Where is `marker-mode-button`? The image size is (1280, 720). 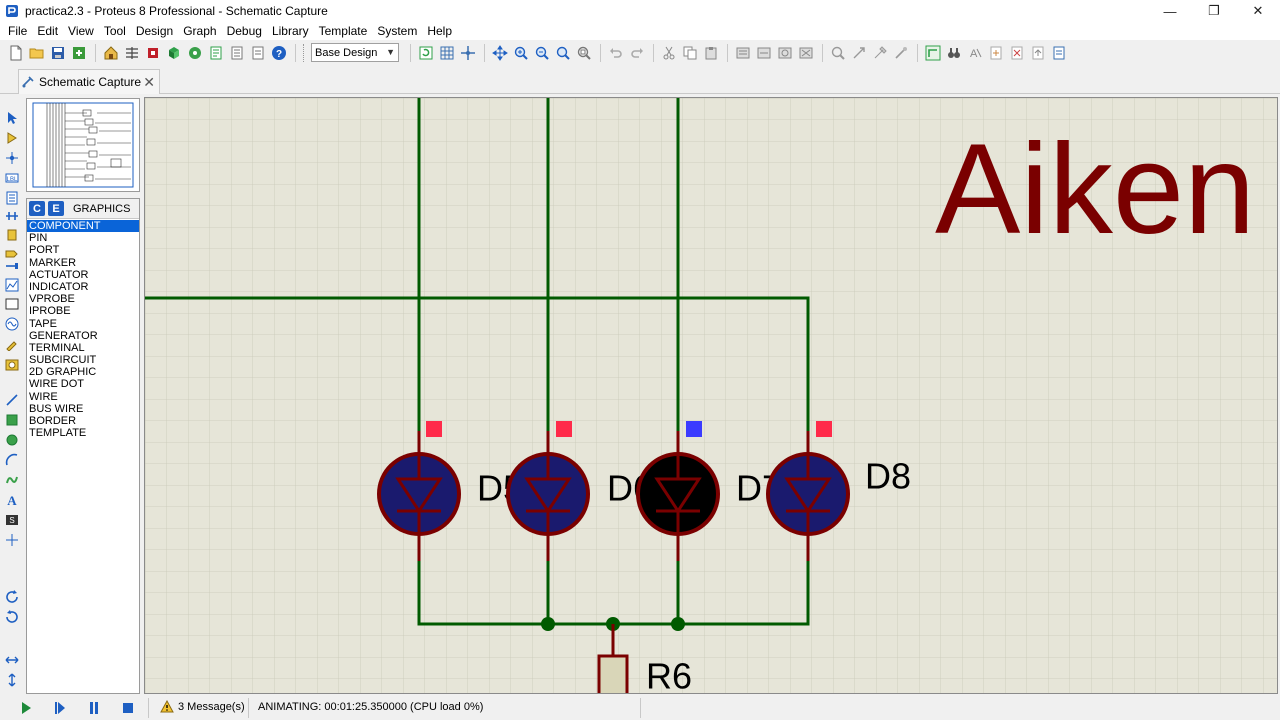 marker-mode-button is located at coordinates (12, 540).